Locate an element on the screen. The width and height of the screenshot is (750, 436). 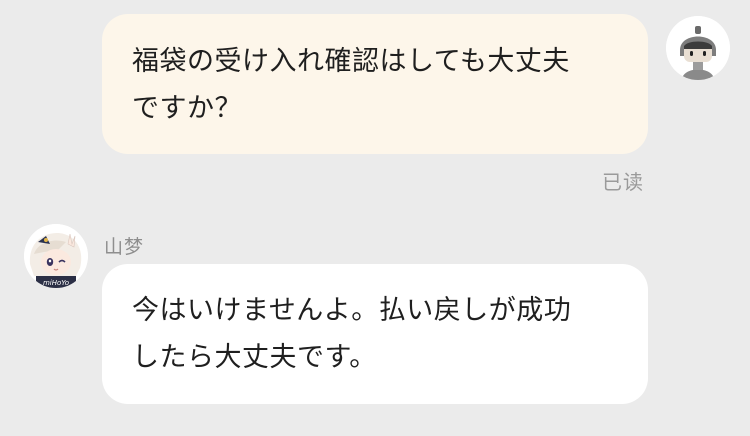
robot-avatar-icon is located at coordinates (698, 48).